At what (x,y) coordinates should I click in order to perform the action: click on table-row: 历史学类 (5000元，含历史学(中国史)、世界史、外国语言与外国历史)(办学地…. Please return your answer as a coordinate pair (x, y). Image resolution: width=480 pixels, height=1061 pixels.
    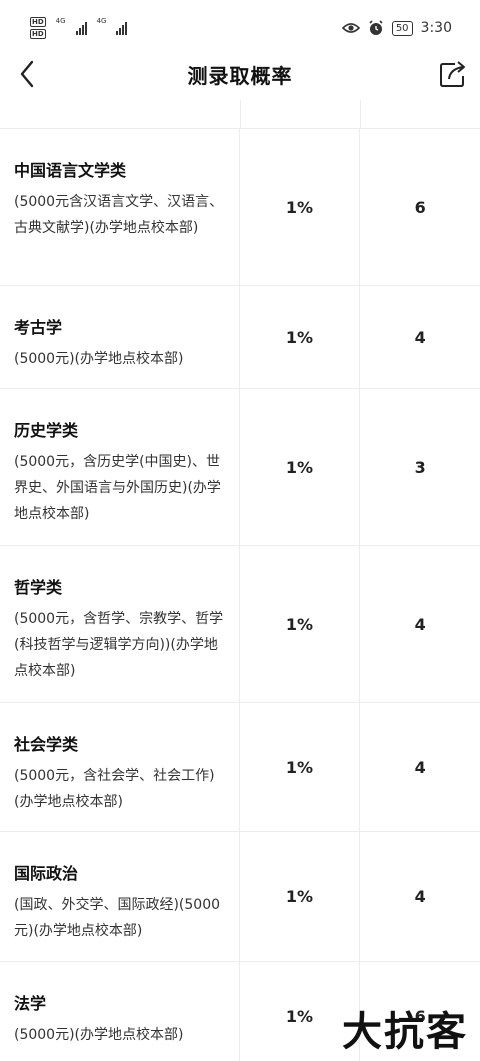
    Looking at the image, I should click on (240, 467).